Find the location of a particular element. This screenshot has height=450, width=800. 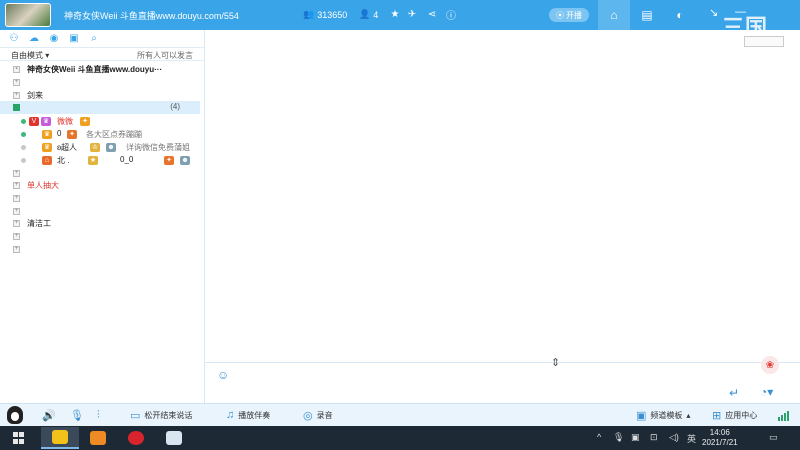

location-icon: ◉ is located at coordinates (54, 38).